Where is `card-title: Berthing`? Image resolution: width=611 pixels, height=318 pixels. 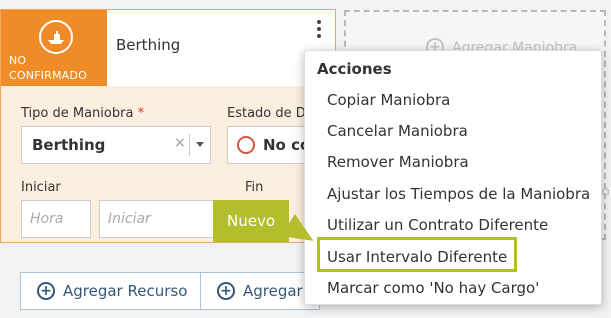 card-title: Berthing is located at coordinates (148, 45).